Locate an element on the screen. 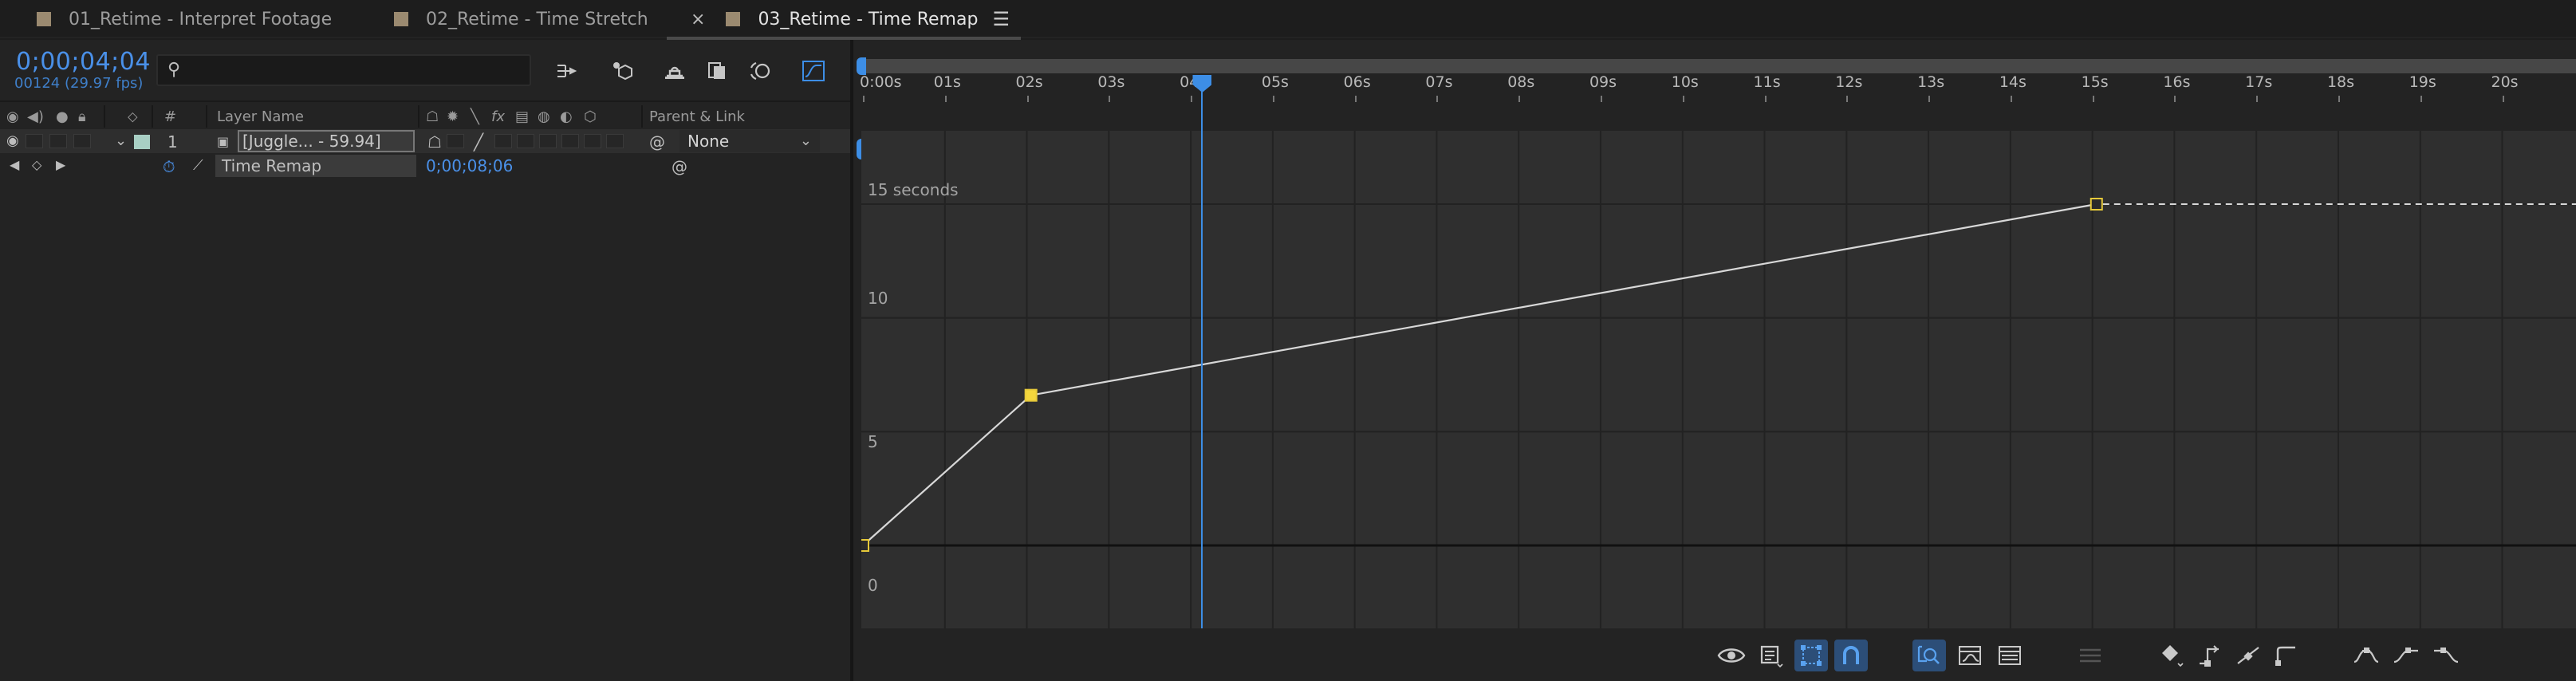 This screenshot has width=2576, height=681. expand-chevron-icon: ⌄ is located at coordinates (121, 140).